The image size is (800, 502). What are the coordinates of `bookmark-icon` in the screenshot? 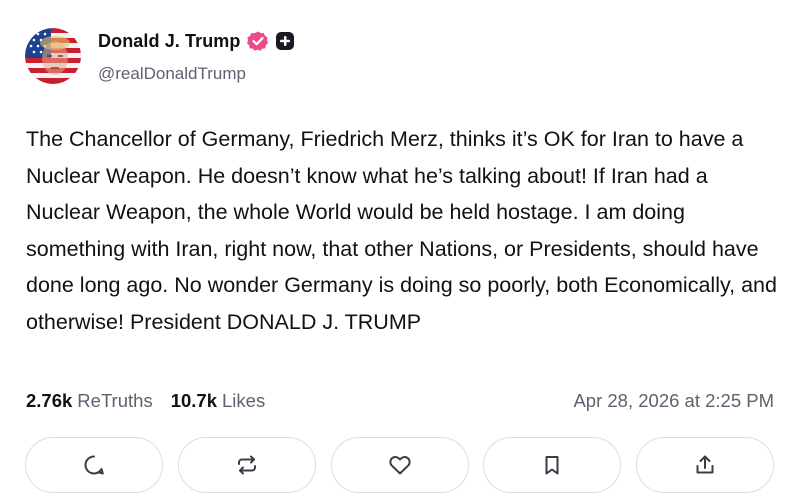 It's located at (552, 465).